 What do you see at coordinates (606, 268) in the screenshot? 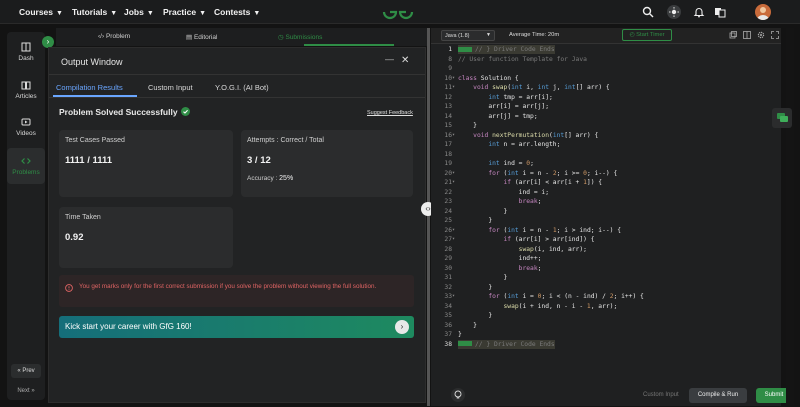
I see `code-line: 30 break;` at bounding box center [606, 268].